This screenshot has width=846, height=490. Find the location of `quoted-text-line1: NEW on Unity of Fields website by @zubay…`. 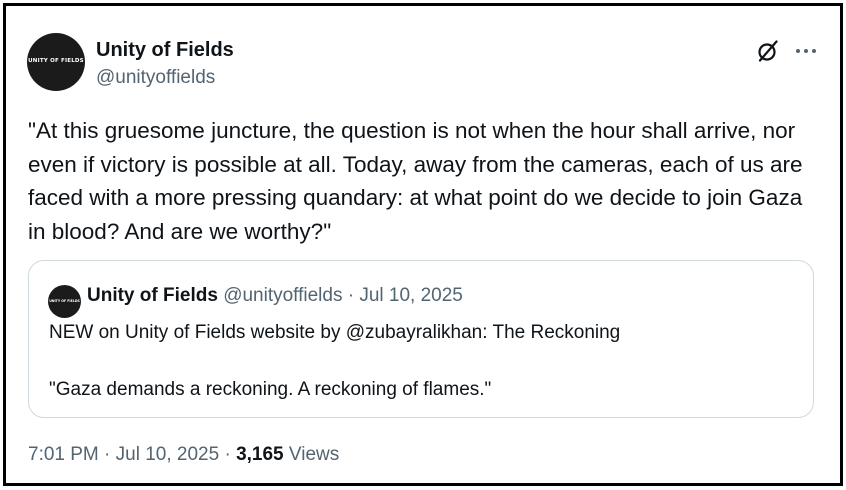

quoted-text-line1: NEW on Unity of Fields website by @zubay… is located at coordinates (335, 332).